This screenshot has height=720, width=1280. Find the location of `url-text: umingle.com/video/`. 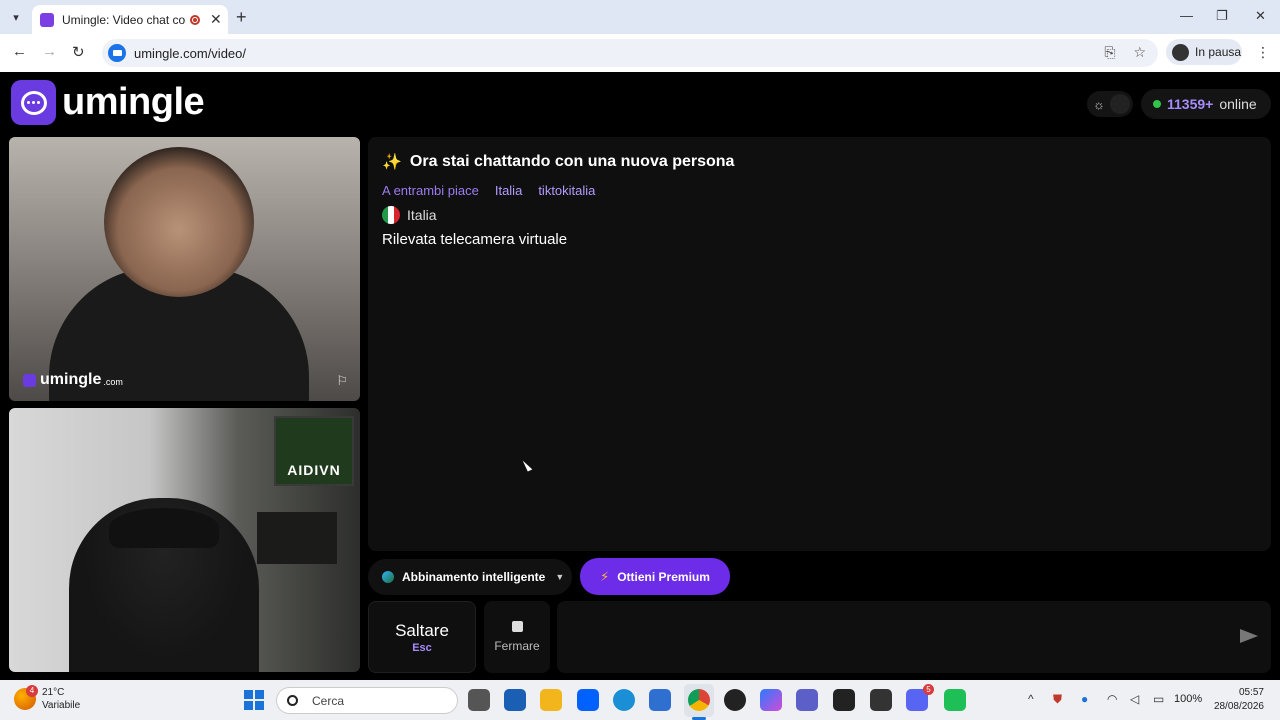

url-text: umingle.com/video/ is located at coordinates (190, 53).